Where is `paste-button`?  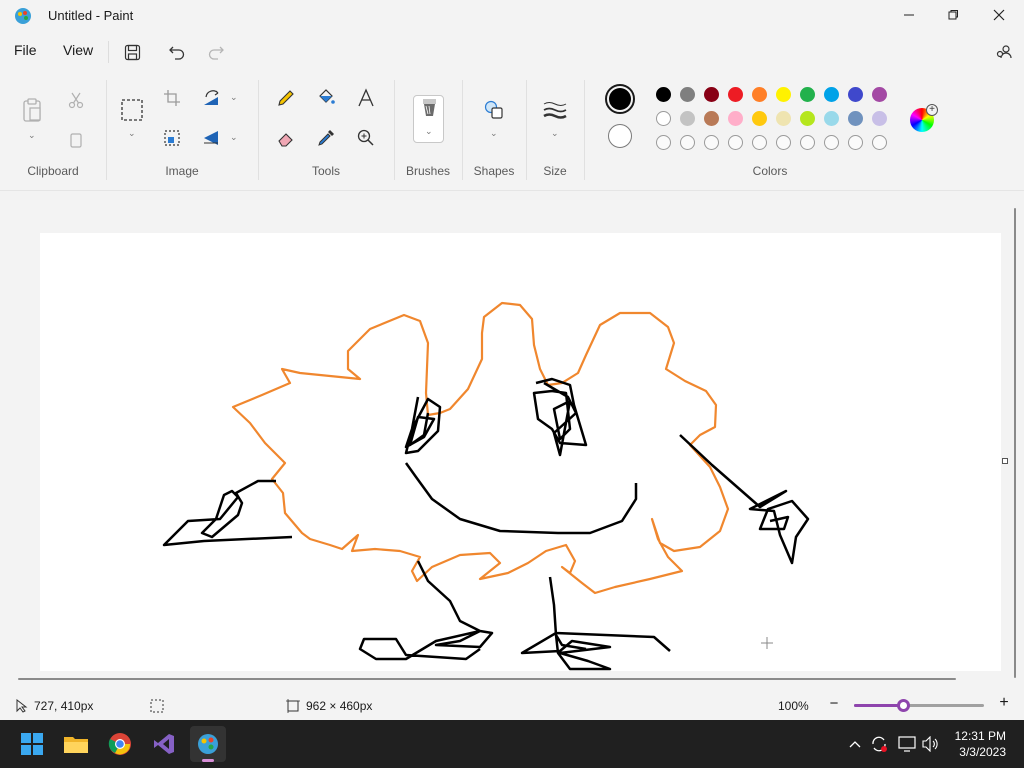 paste-button is located at coordinates (32, 110).